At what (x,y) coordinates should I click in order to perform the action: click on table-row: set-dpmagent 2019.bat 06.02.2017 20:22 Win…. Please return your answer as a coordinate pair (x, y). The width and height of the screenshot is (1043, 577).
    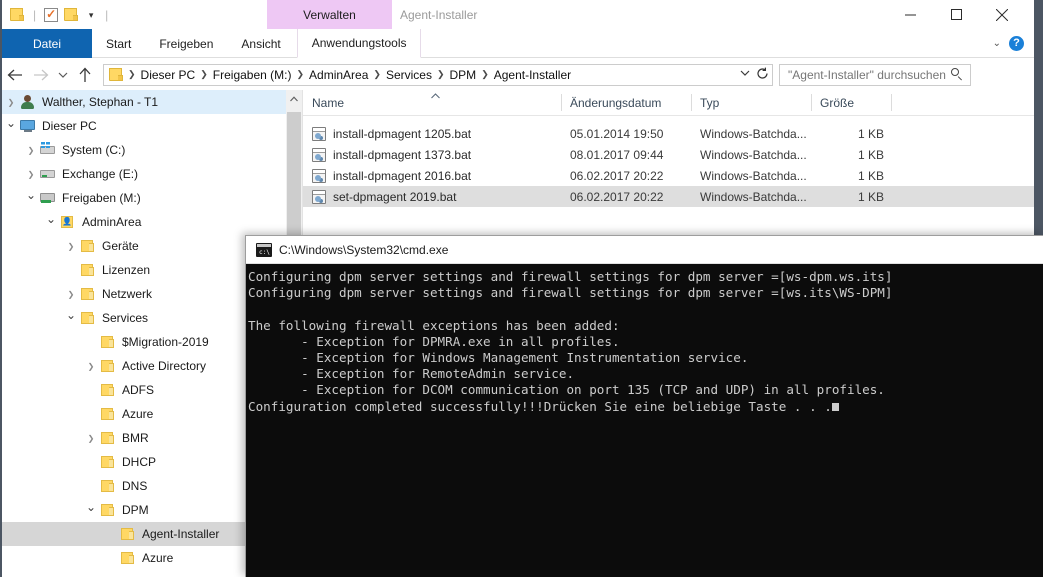
    Looking at the image, I should click on (668, 196).